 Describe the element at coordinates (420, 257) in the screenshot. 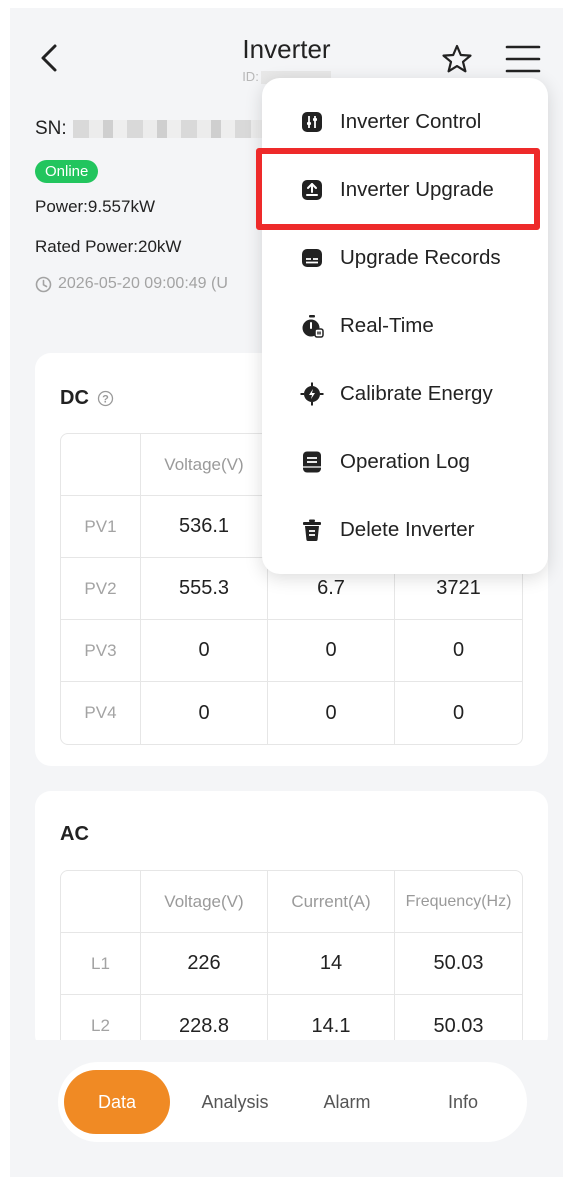

I see `menu-item-label: Upgrade Records` at that location.